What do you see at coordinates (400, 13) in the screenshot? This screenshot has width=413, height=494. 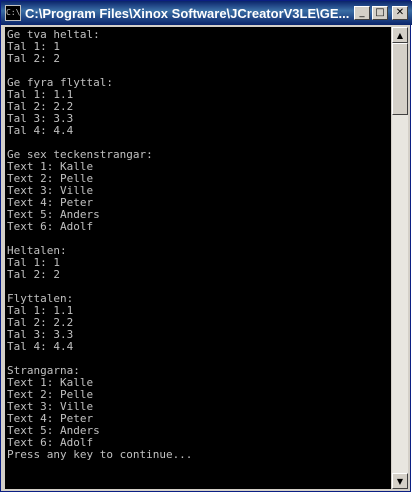 I see `close-button: ✕` at bounding box center [400, 13].